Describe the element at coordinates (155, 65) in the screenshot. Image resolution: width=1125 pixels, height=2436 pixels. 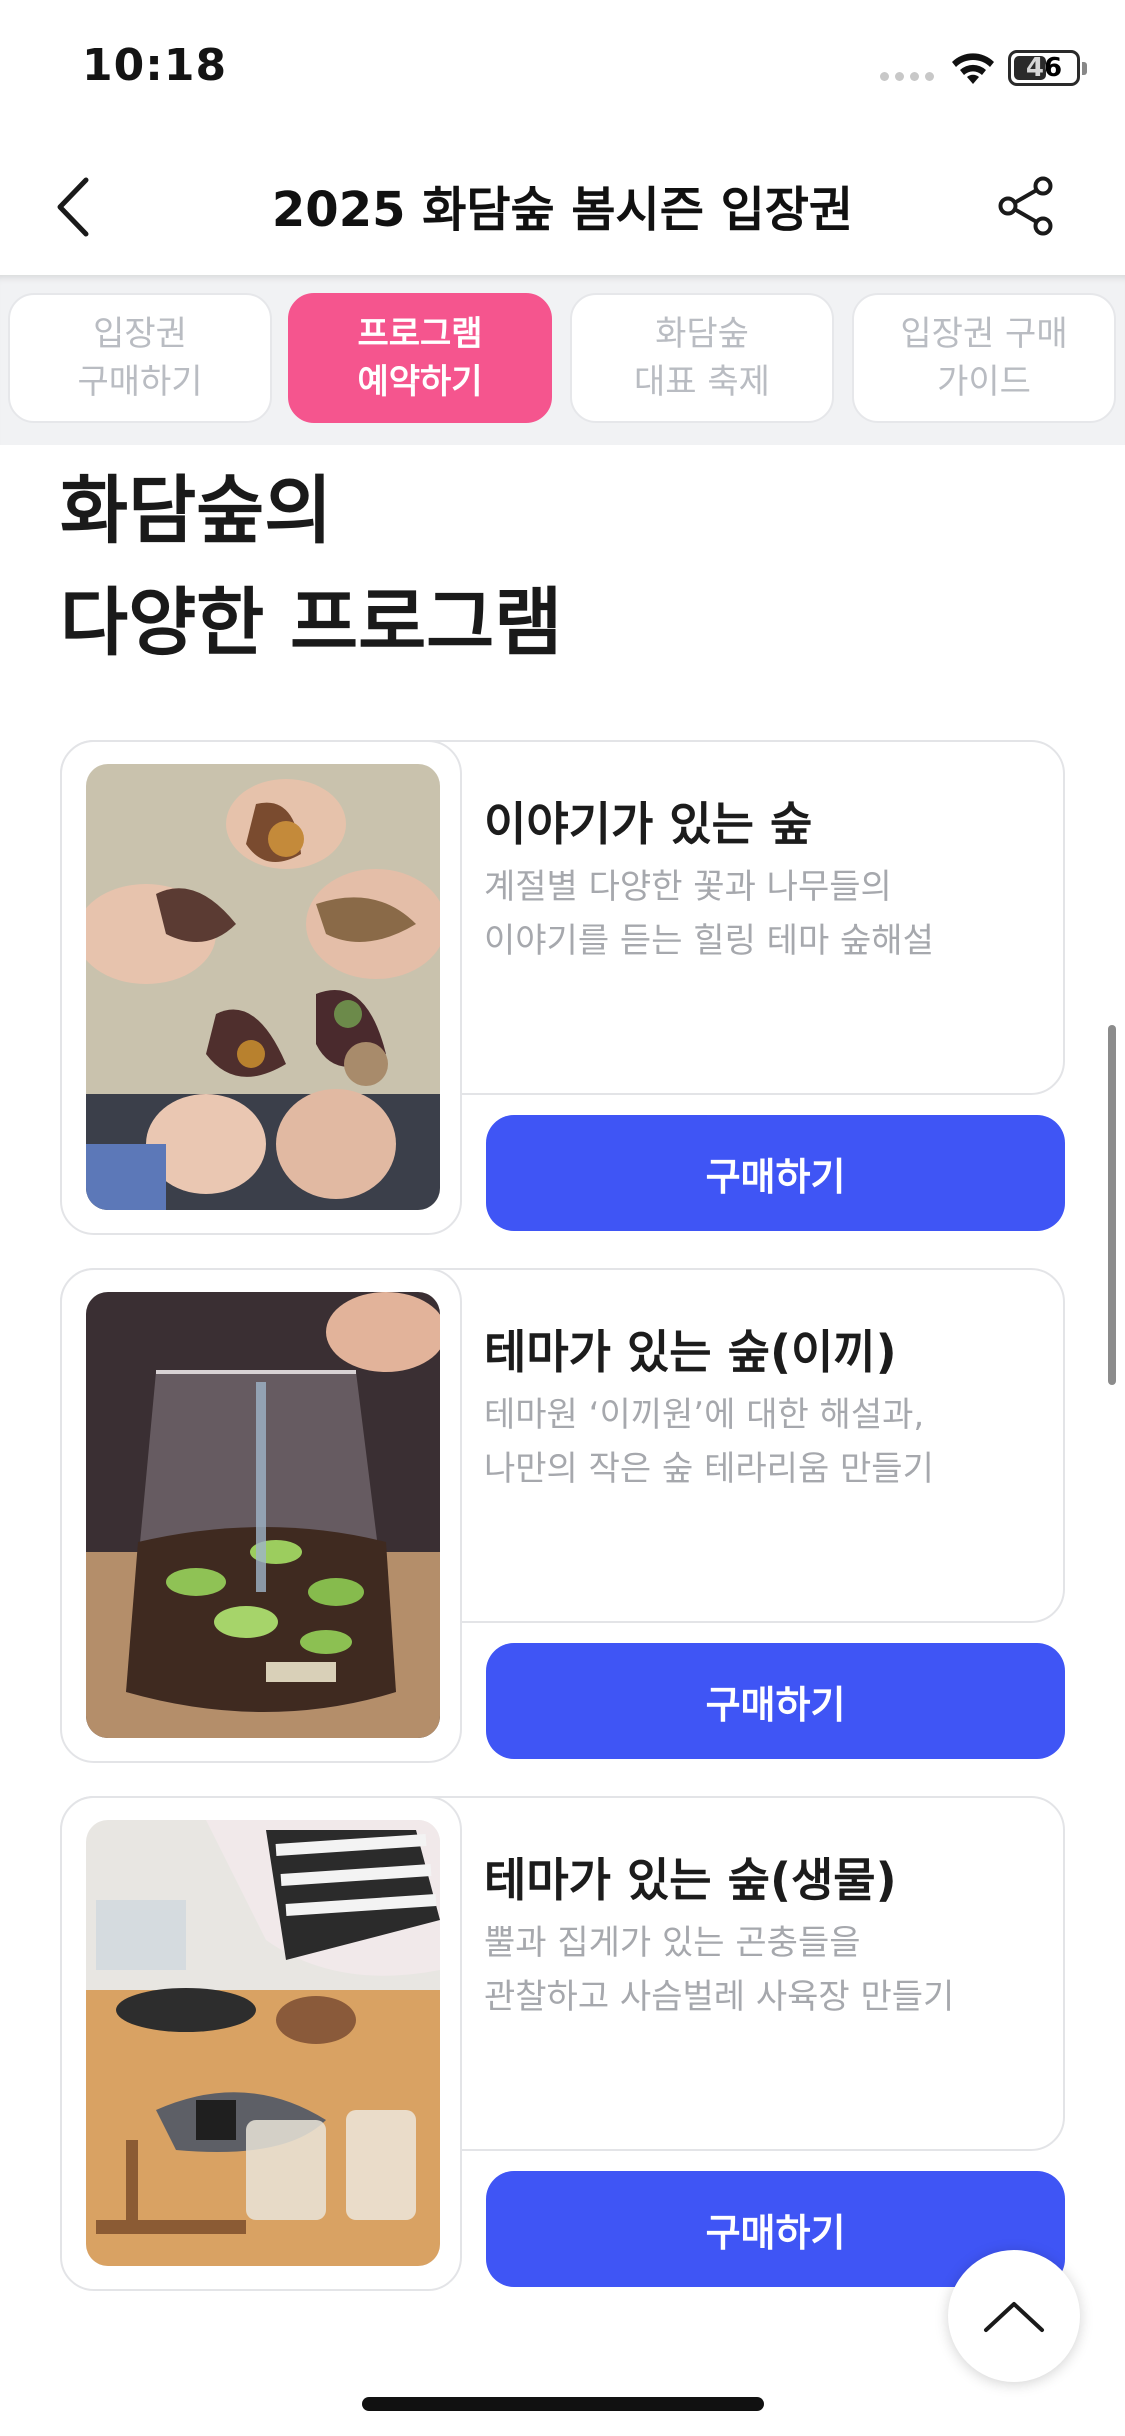
I see `status-time: 10:18` at that location.